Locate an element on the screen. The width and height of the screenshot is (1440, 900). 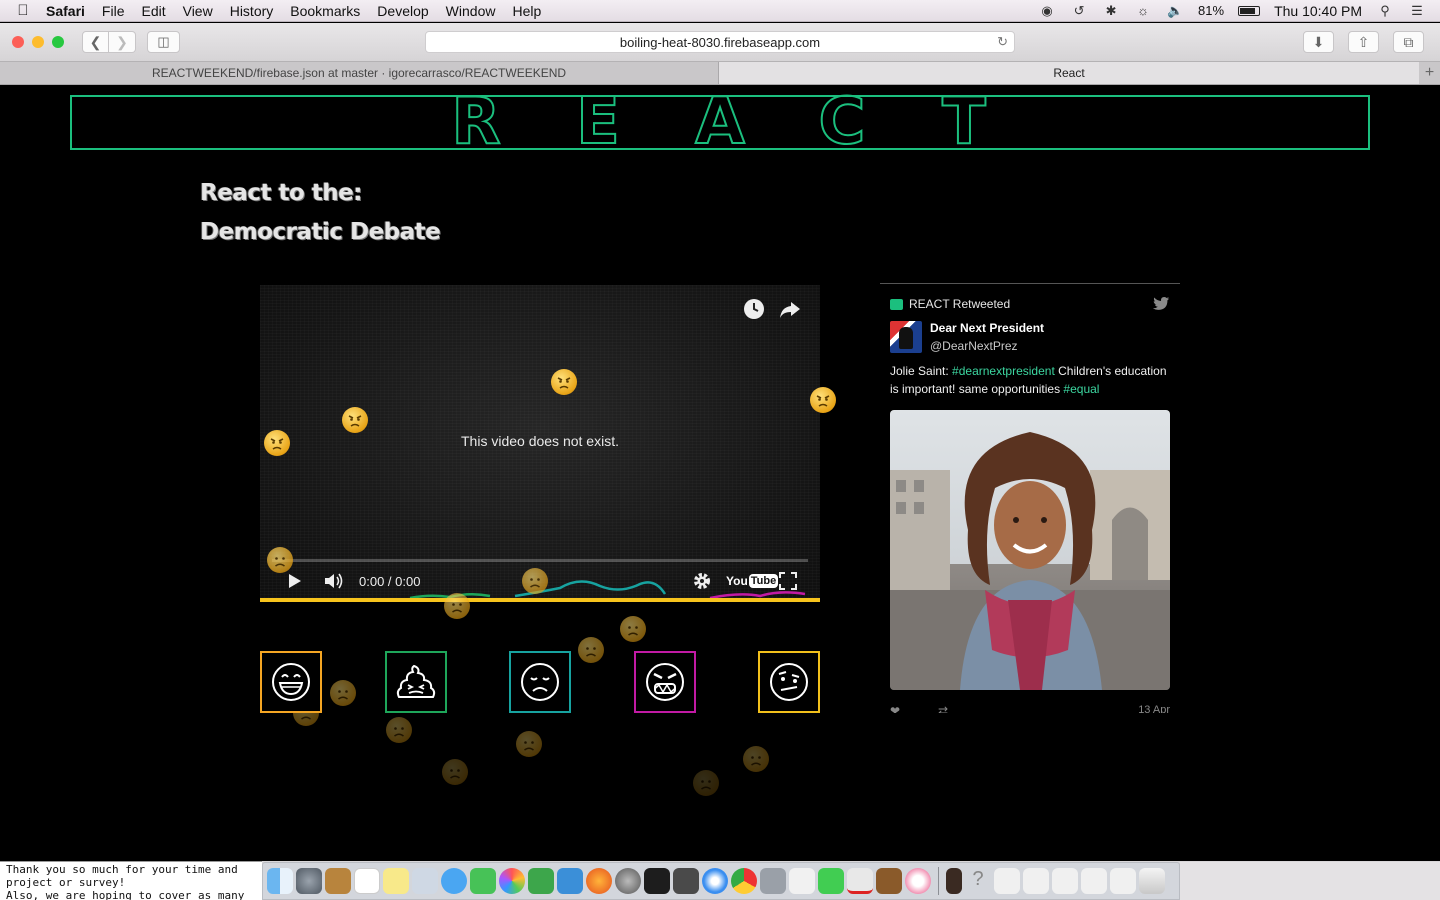
menu-edit: Edit is located at coordinates (153, 11).